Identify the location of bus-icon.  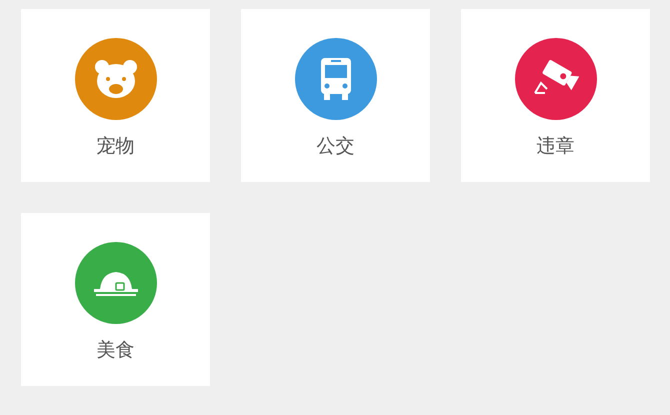
(336, 79).